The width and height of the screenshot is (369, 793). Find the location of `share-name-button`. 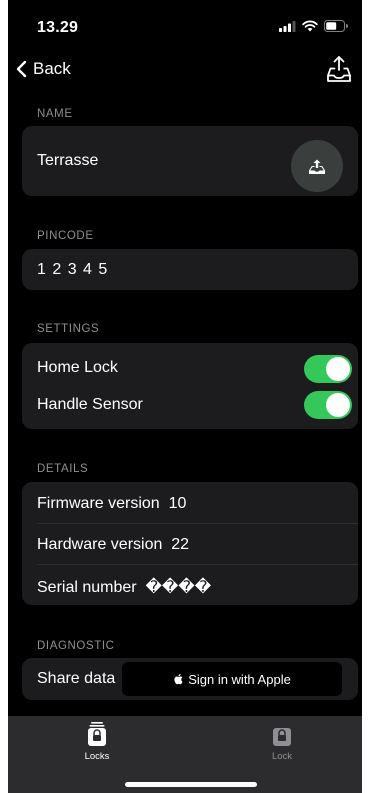

share-name-button is located at coordinates (317, 166).